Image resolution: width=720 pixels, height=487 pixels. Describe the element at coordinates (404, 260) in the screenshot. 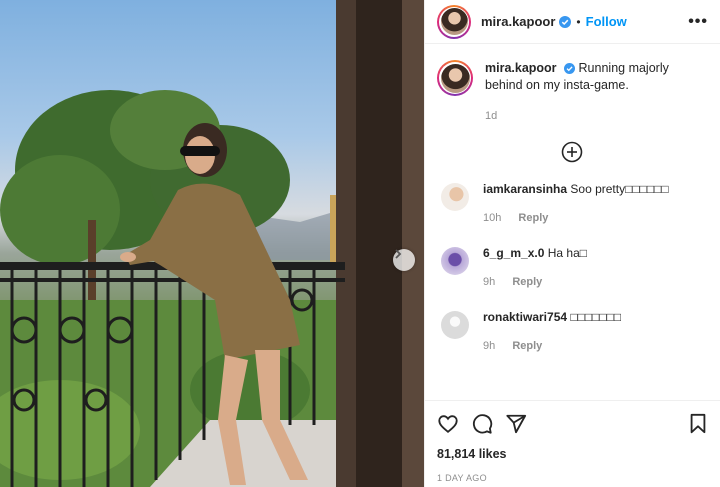

I see `next-photo-button` at that location.